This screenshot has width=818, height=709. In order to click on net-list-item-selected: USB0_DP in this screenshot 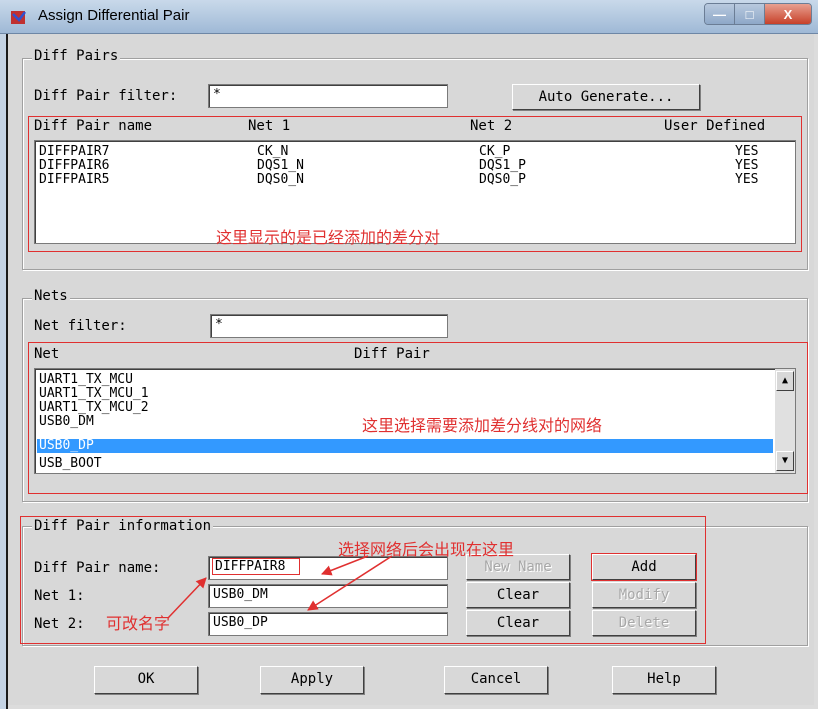, I will do `click(405, 446)`.